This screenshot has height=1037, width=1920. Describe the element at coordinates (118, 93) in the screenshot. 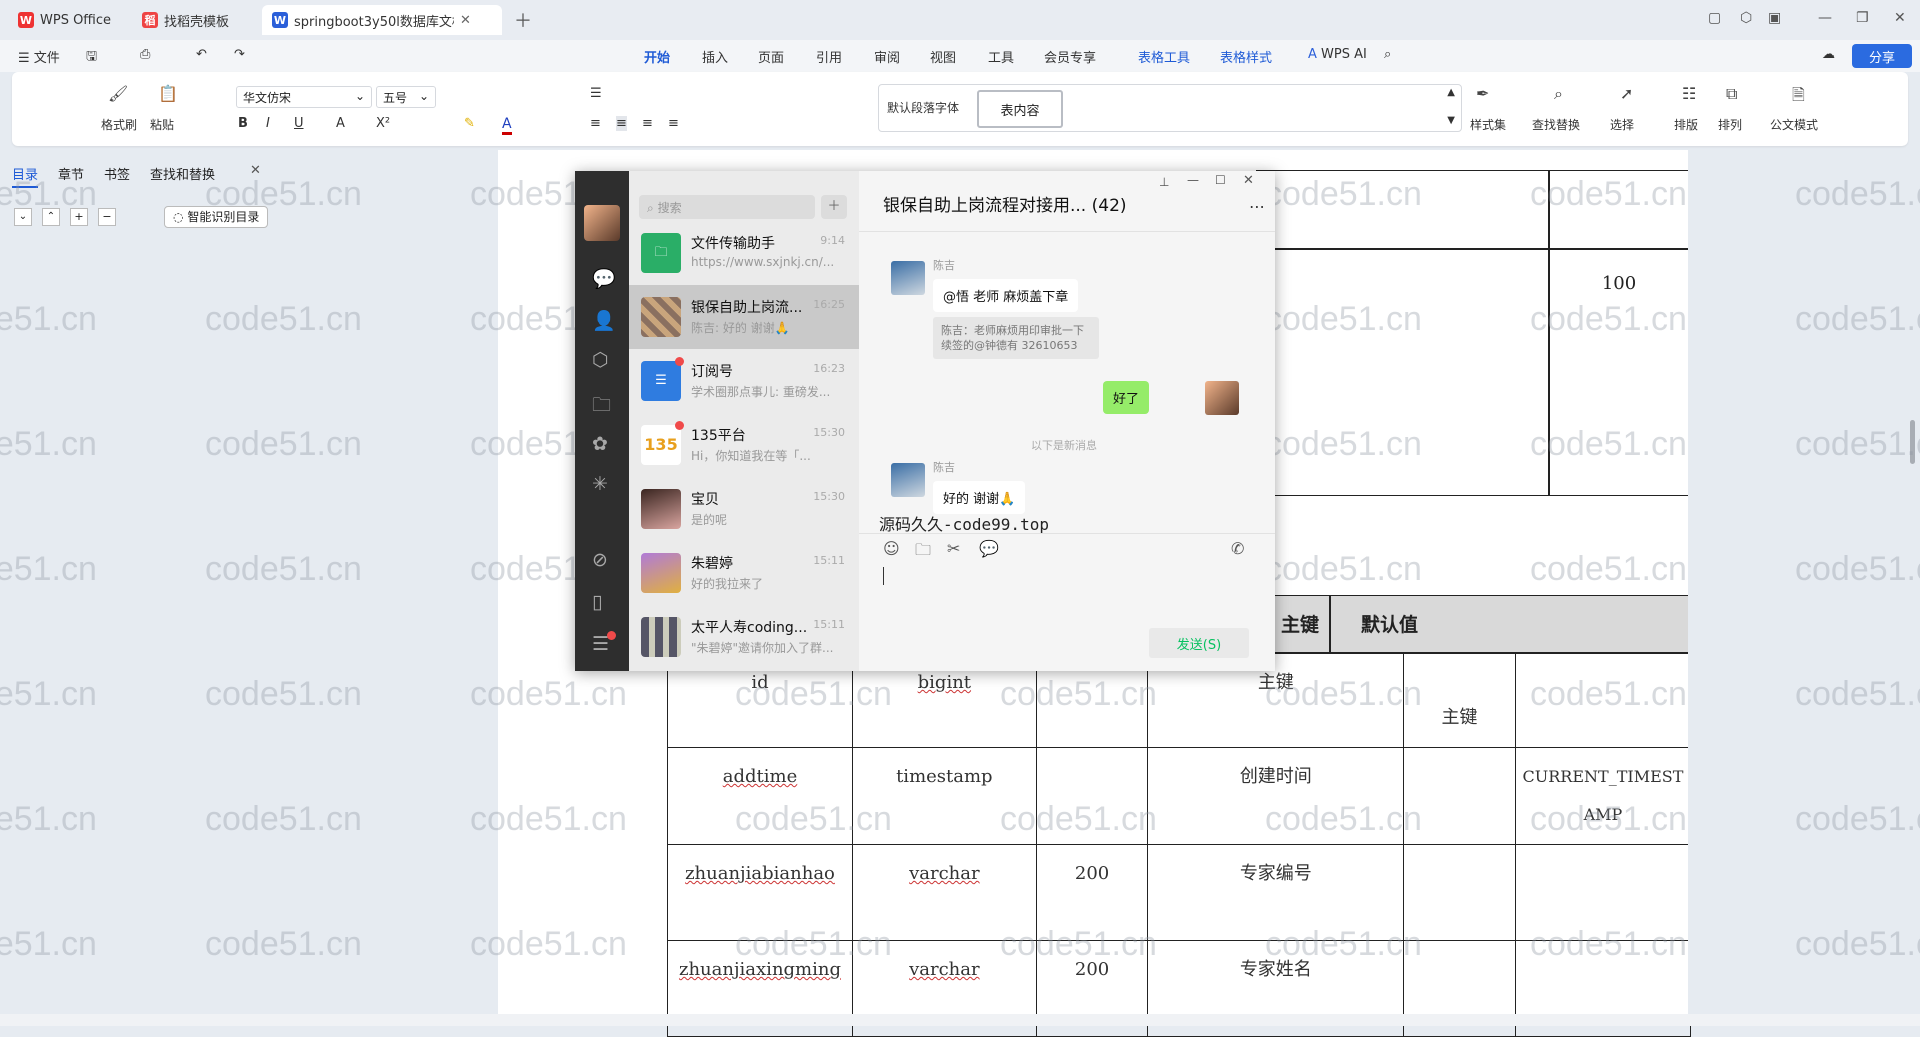

I see `format-painter-icon: 🖌` at that location.